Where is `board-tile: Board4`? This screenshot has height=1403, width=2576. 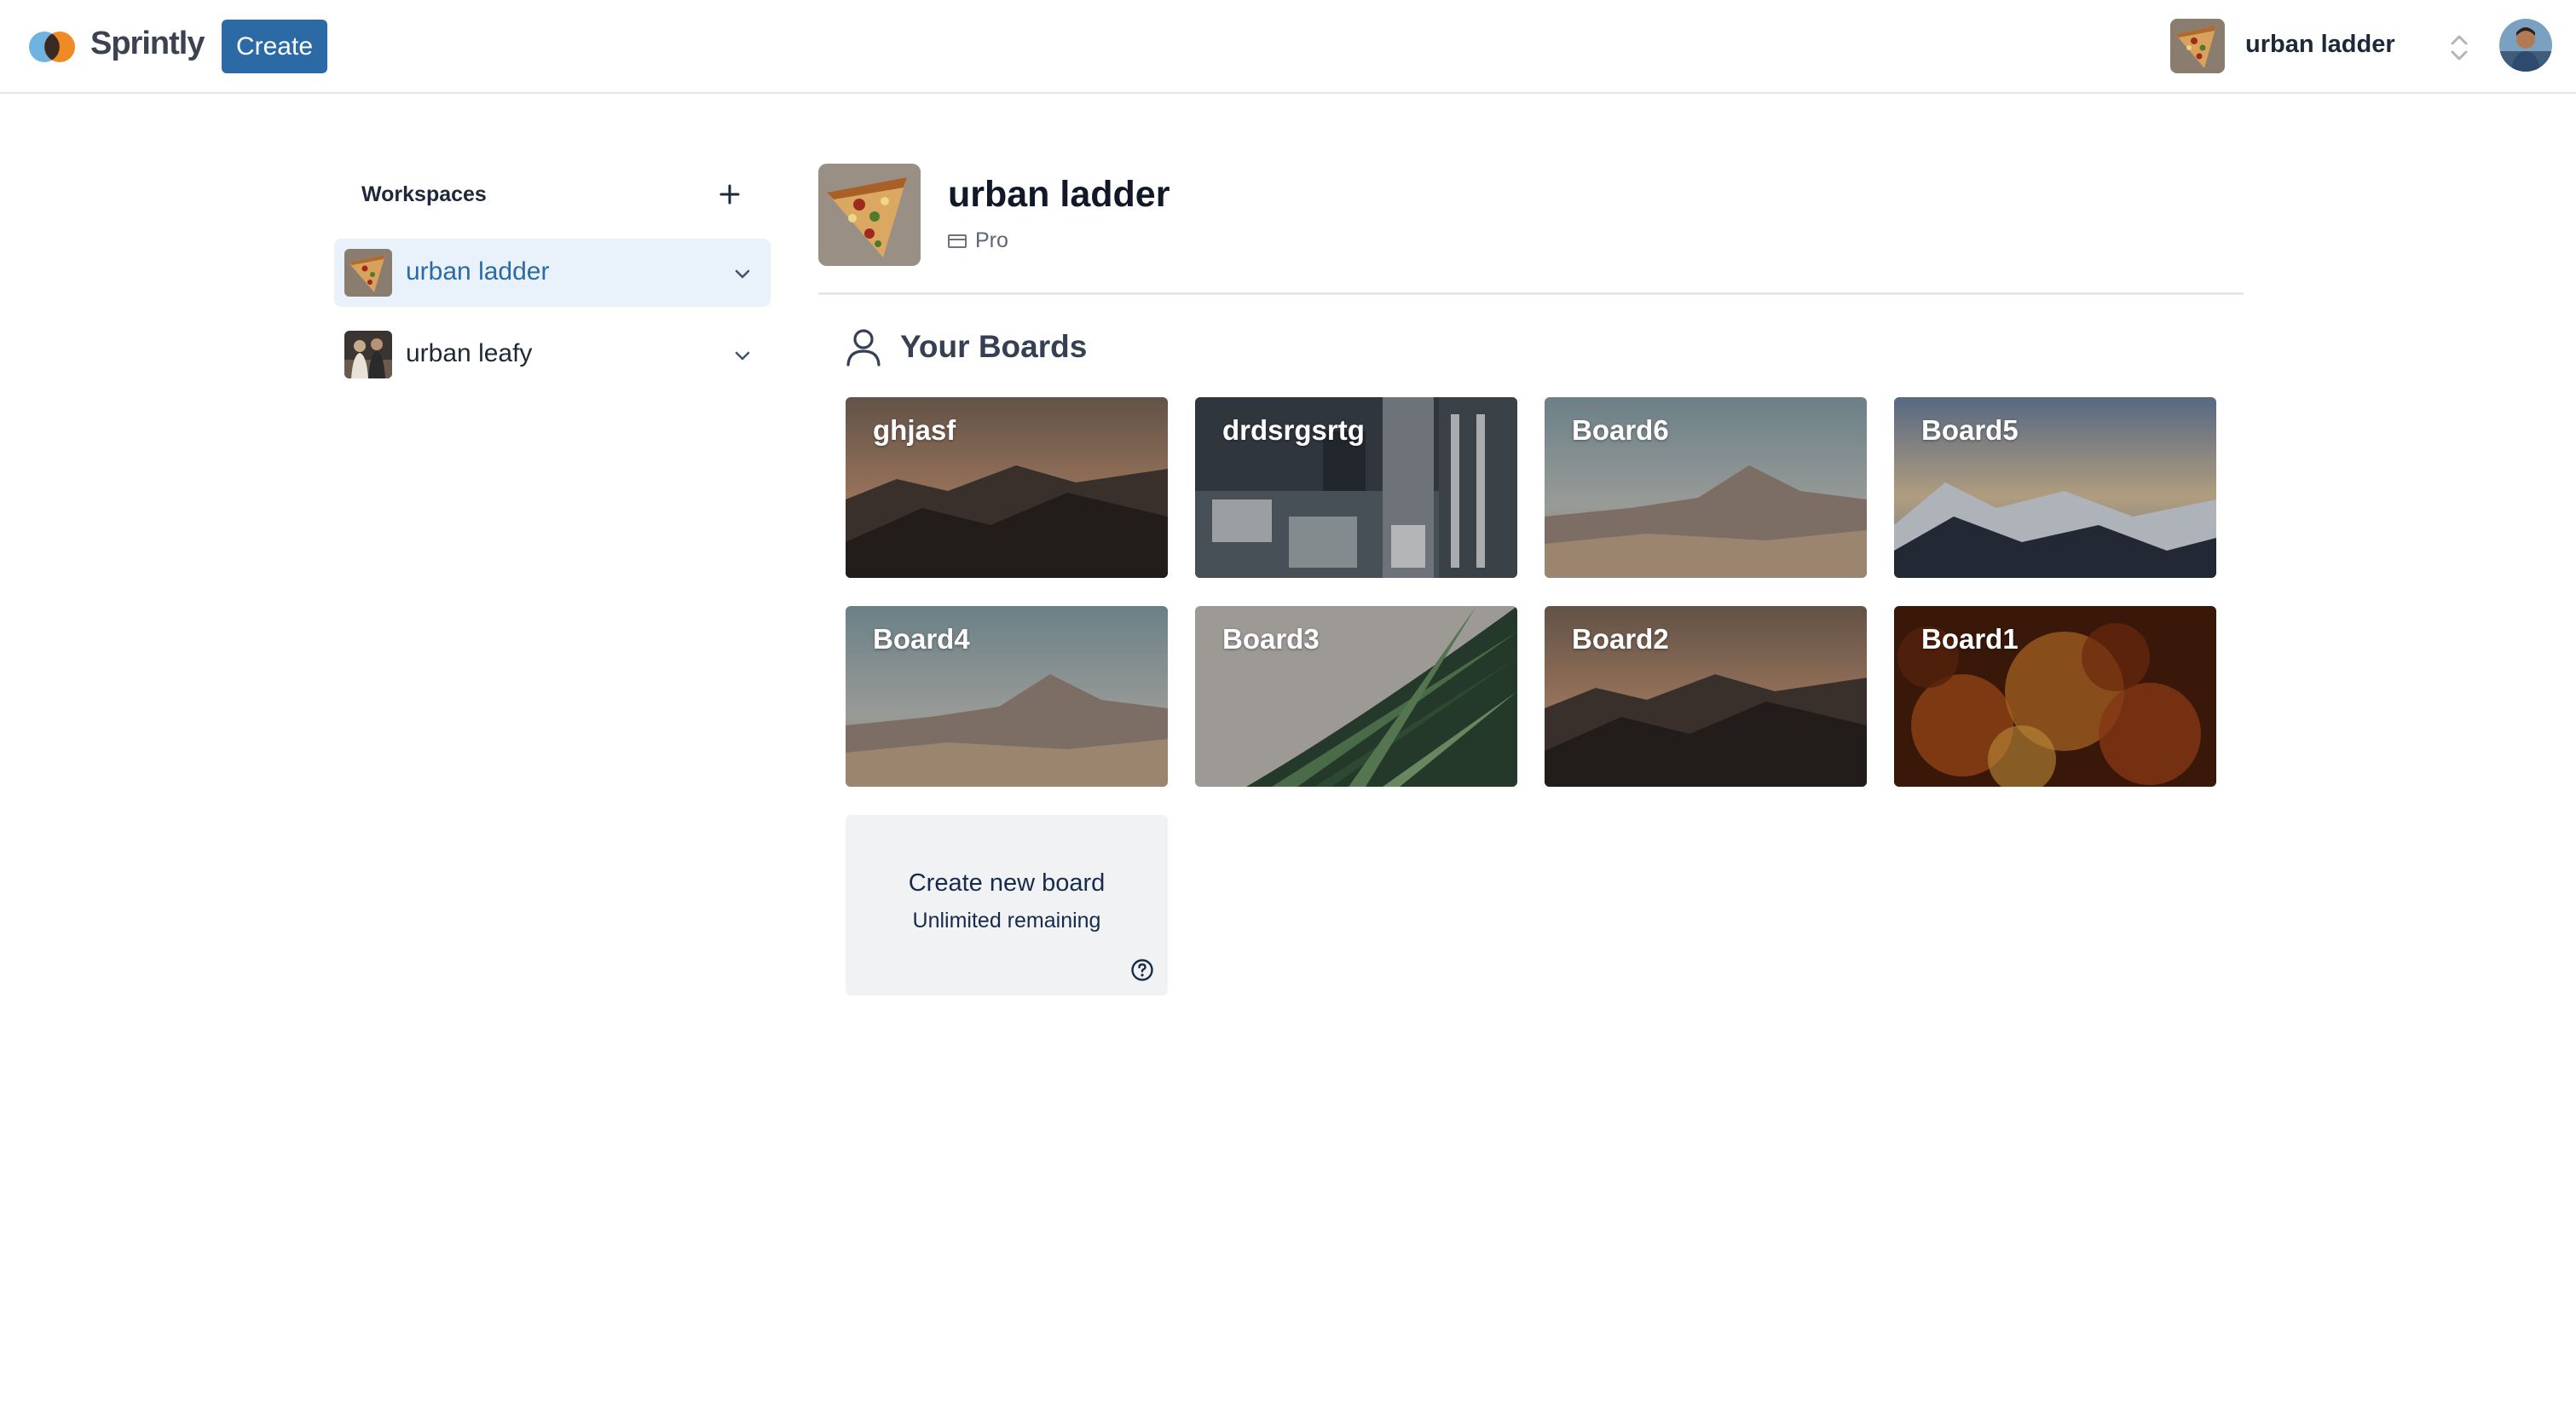
board-tile: Board4 is located at coordinates (1007, 697).